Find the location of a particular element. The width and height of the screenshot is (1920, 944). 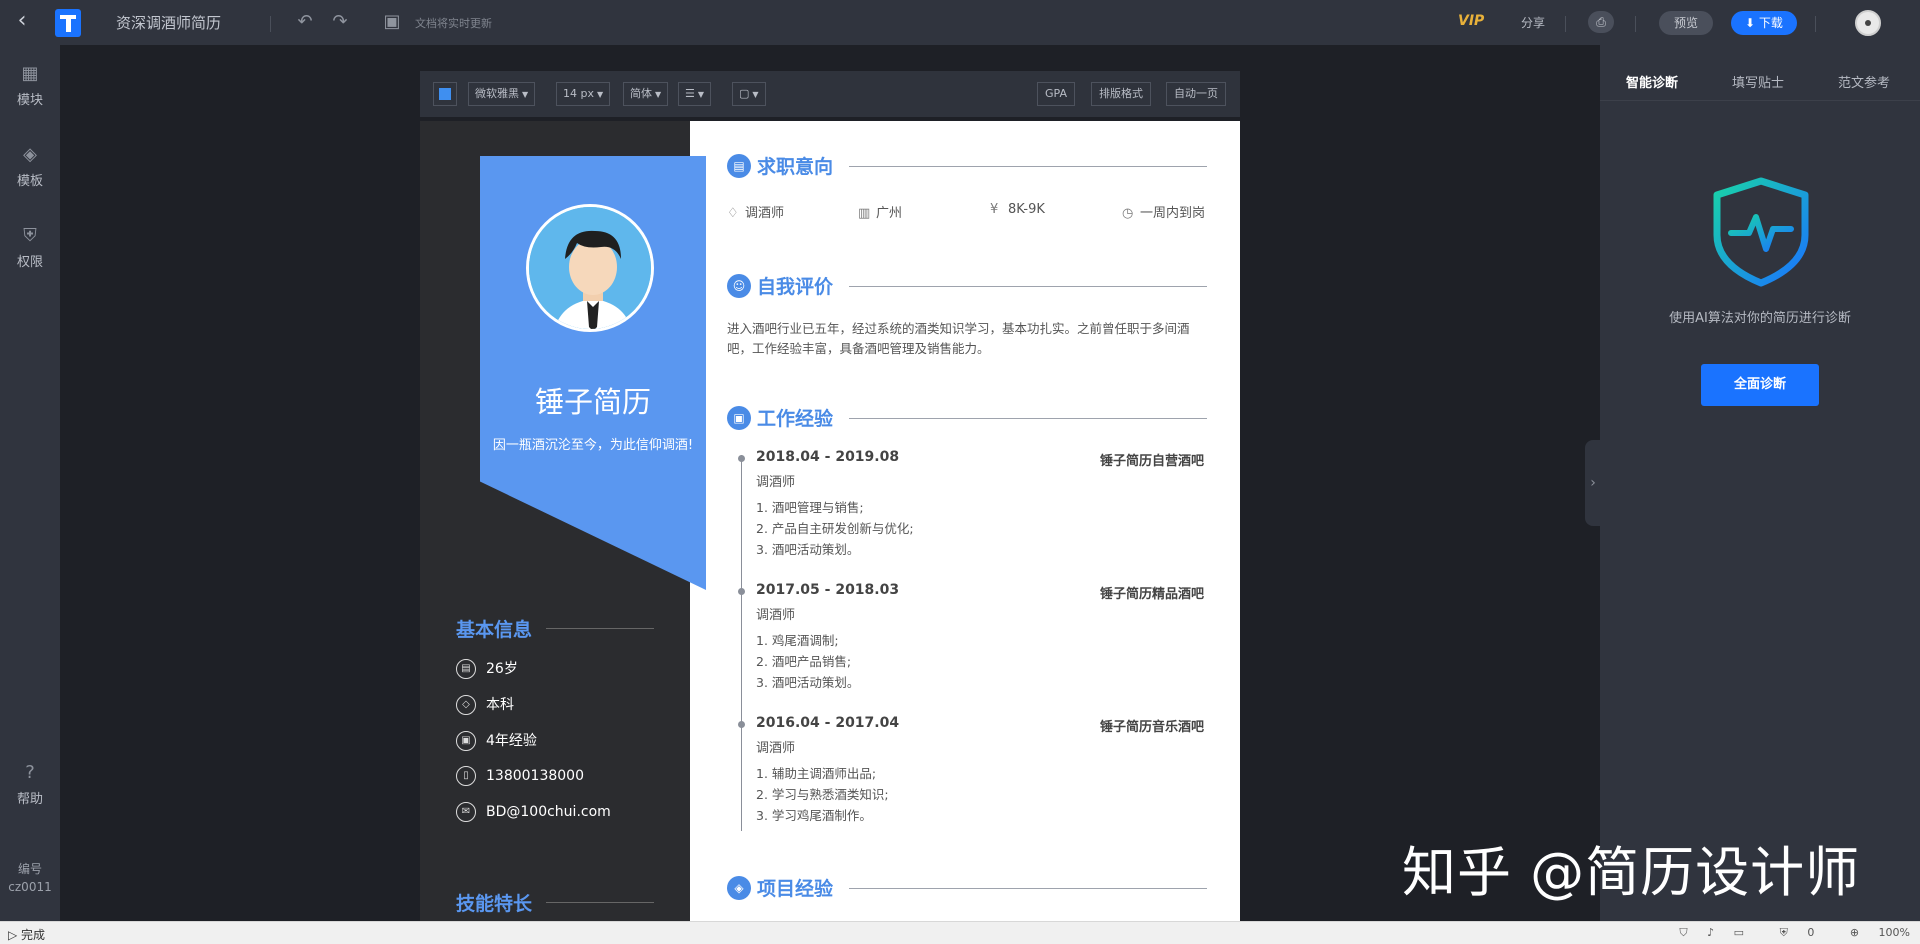

section-title: 求职意向 is located at coordinates (795, 167).